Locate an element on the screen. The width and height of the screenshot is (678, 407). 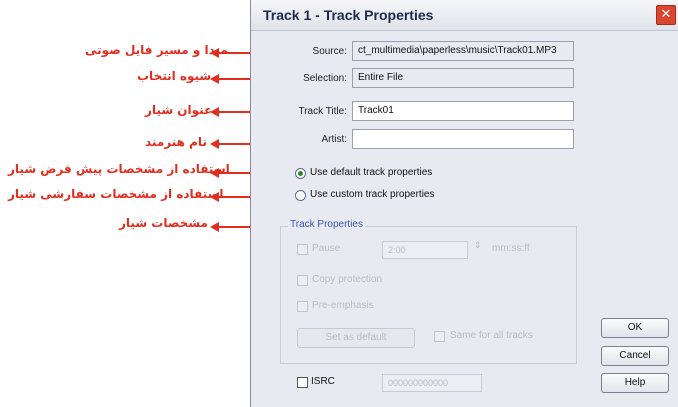
default-props-radio is located at coordinates (300, 173).